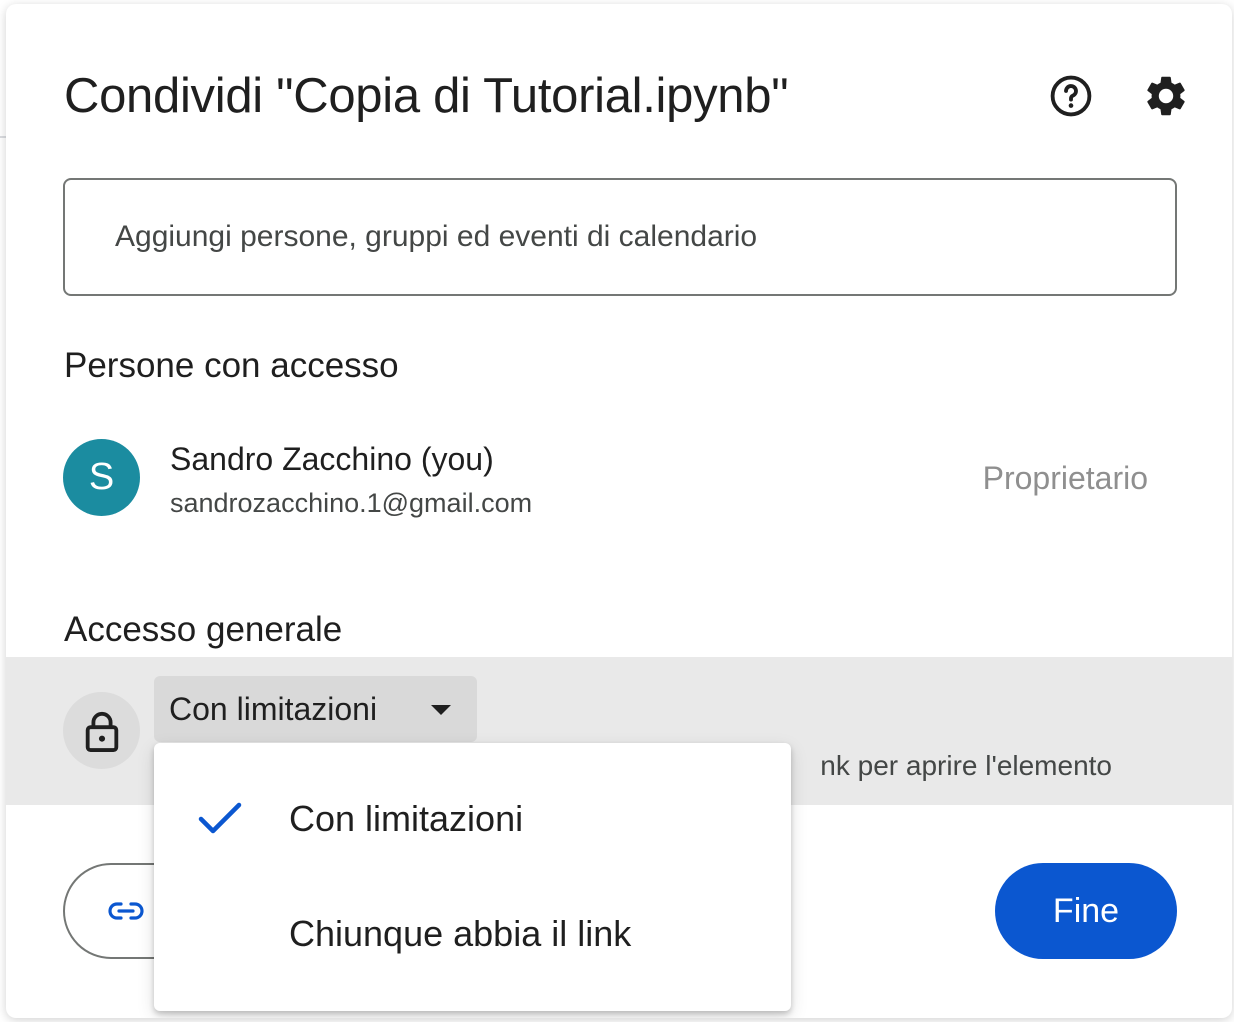 This screenshot has height=1022, width=1234. I want to click on lock-badge, so click(101, 730).